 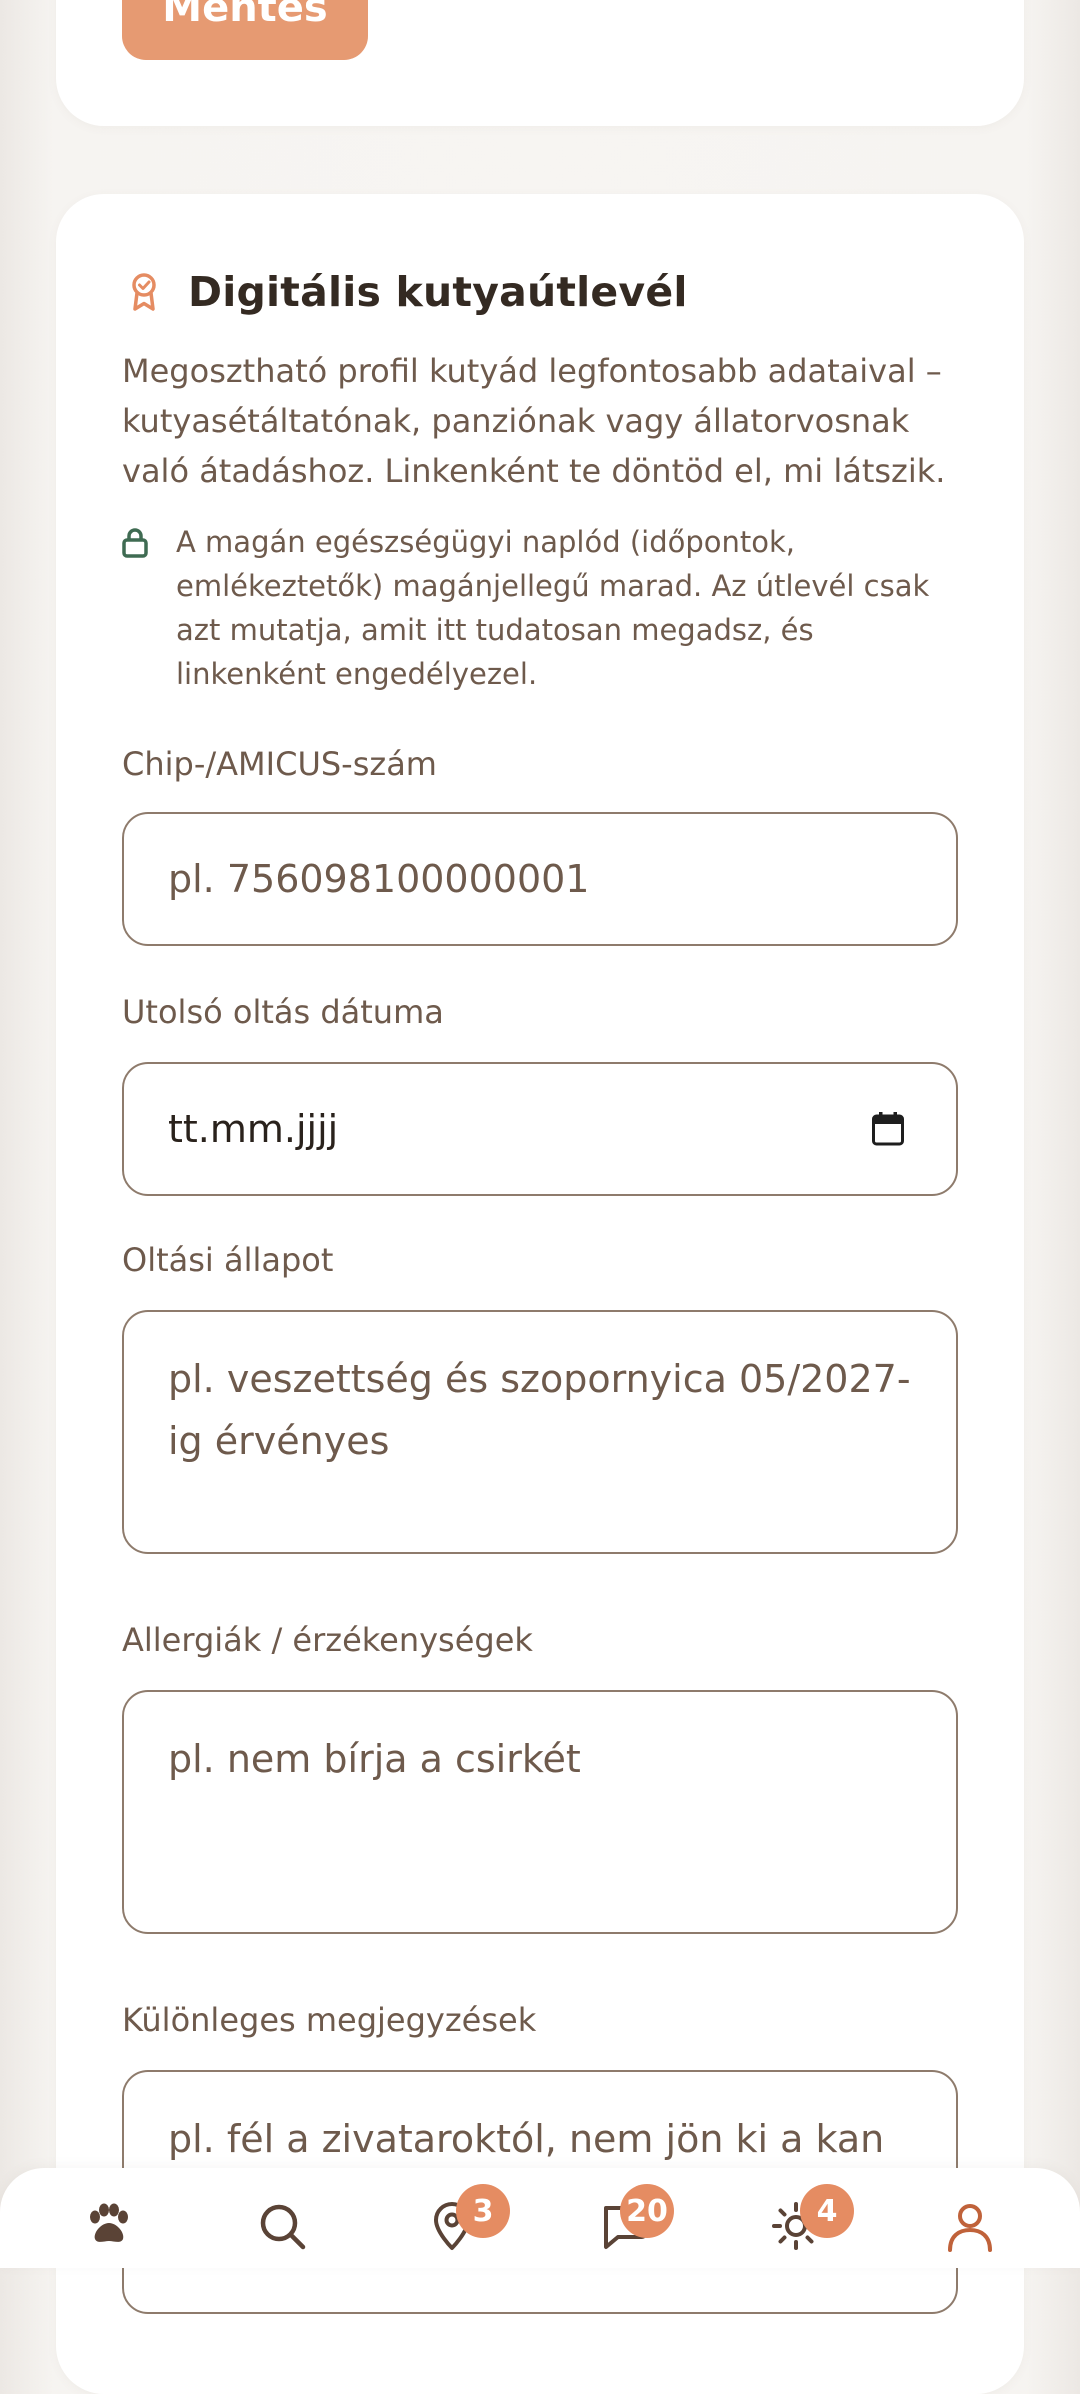 What do you see at coordinates (970, 2228) in the screenshot?
I see `user-icon` at bounding box center [970, 2228].